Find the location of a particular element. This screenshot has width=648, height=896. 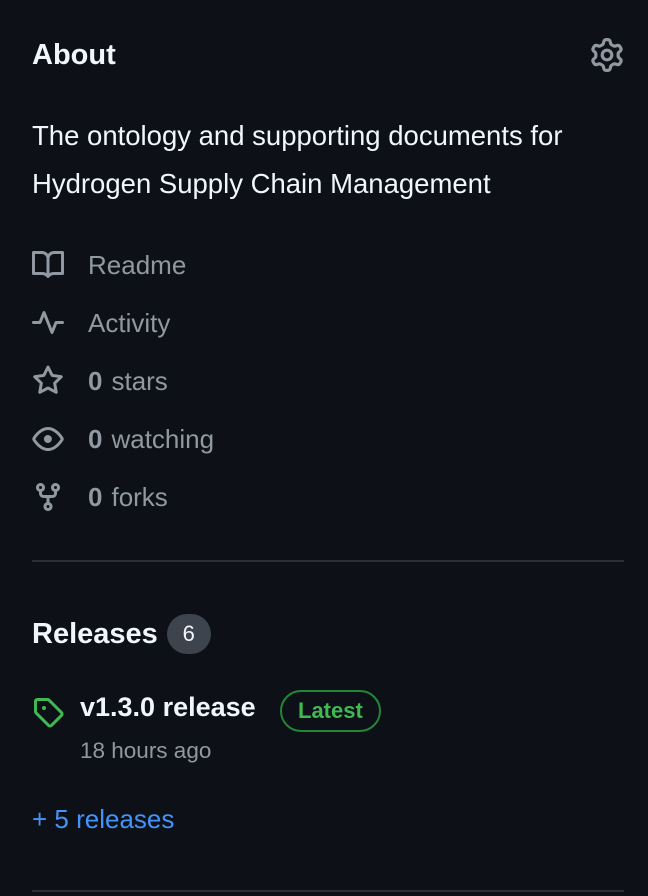

activity-label: Activity is located at coordinates (129, 322).